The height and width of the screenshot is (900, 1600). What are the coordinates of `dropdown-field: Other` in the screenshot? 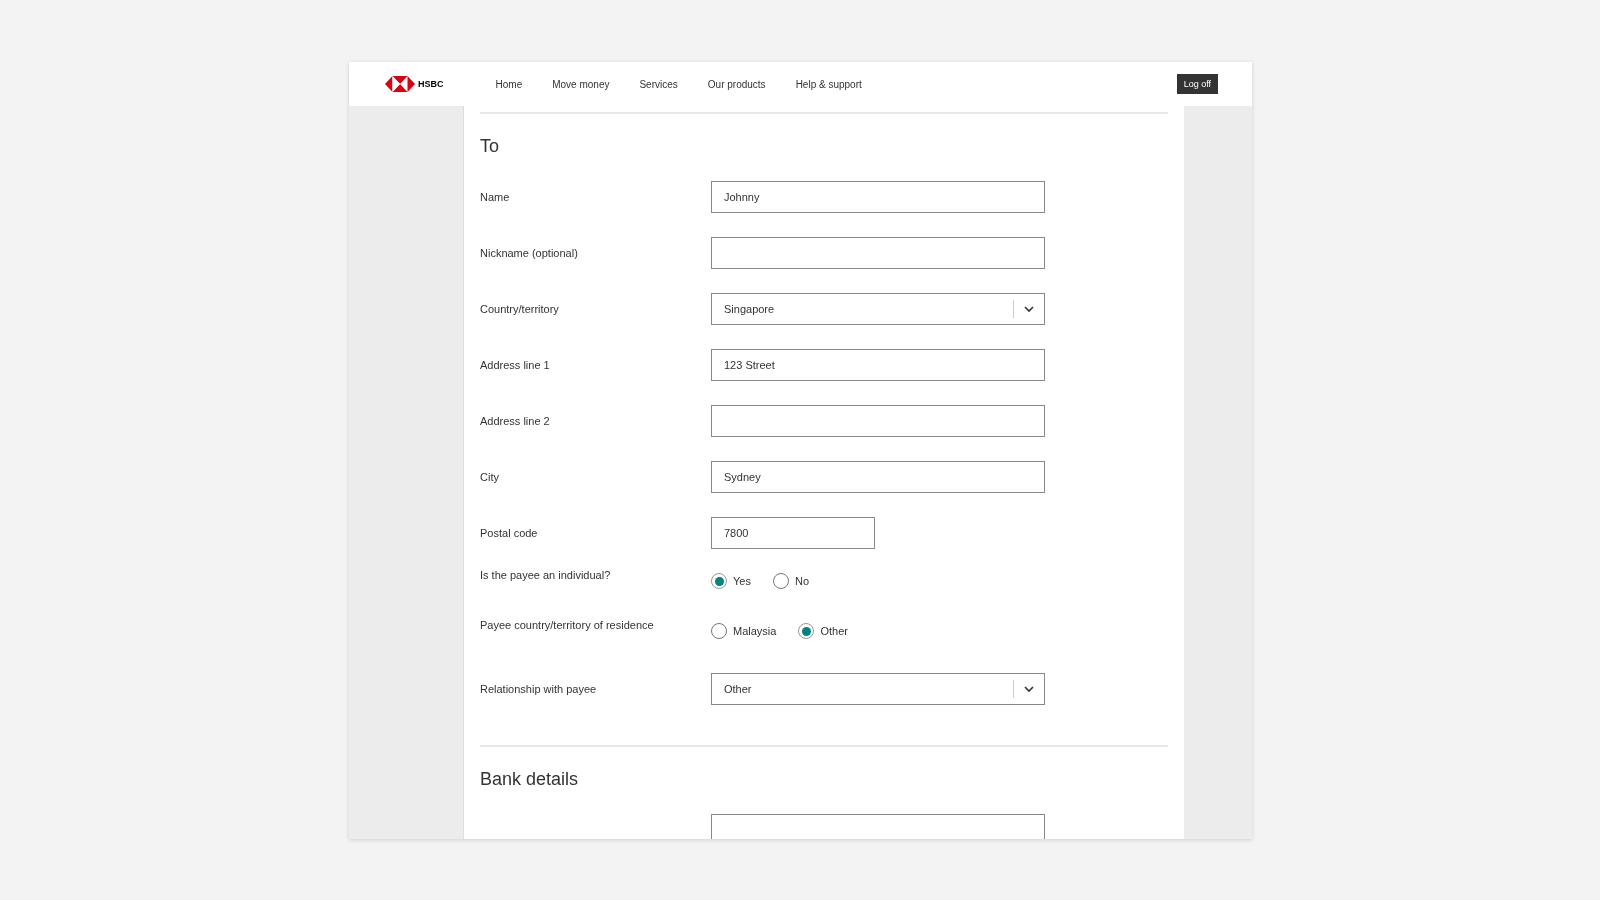 It's located at (878, 689).